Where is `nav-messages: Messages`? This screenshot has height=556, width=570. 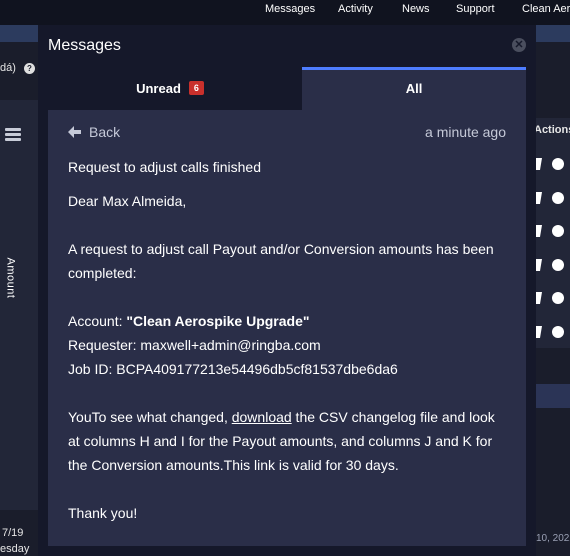 nav-messages: Messages is located at coordinates (290, 9).